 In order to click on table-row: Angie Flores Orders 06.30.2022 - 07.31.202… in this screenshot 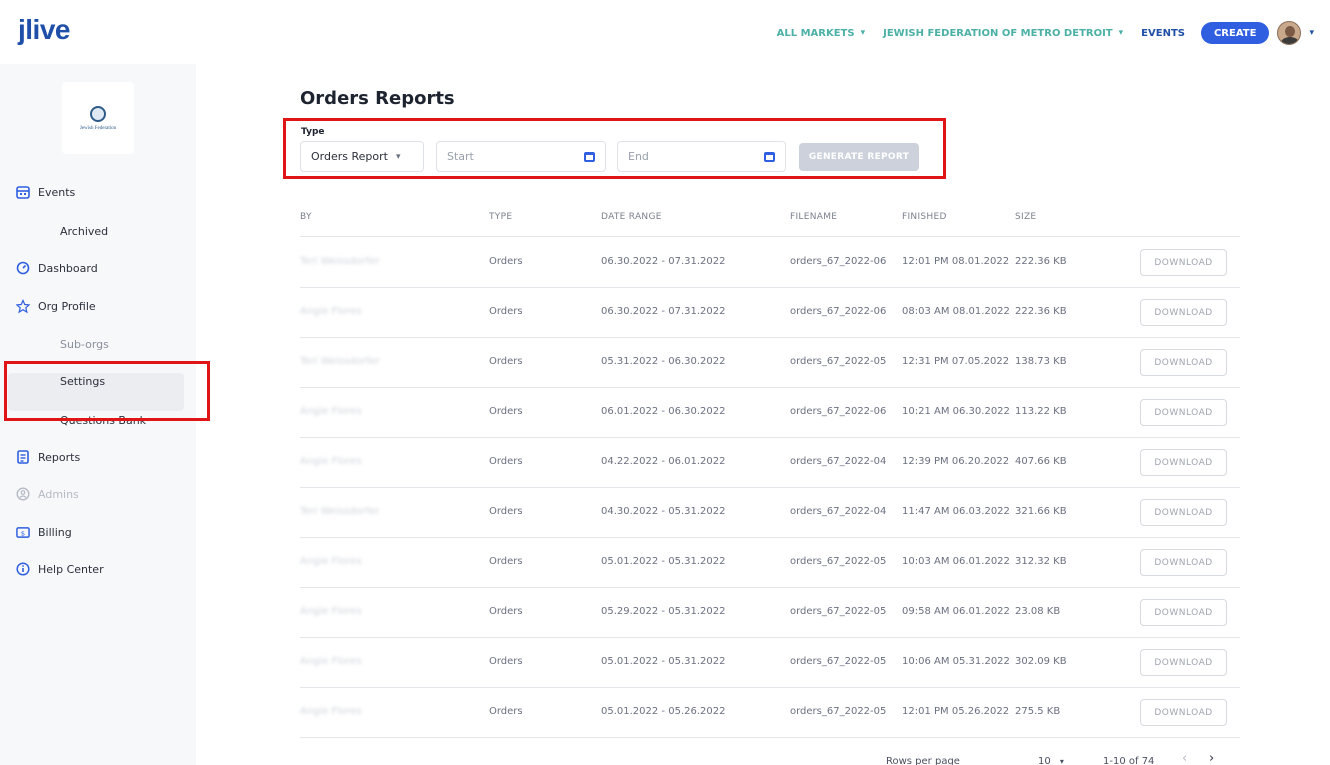, I will do `click(770, 312)`.